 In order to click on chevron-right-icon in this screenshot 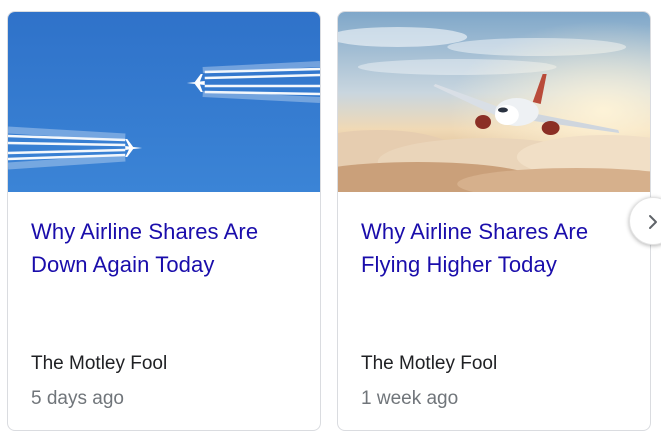, I will do `click(653, 222)`.